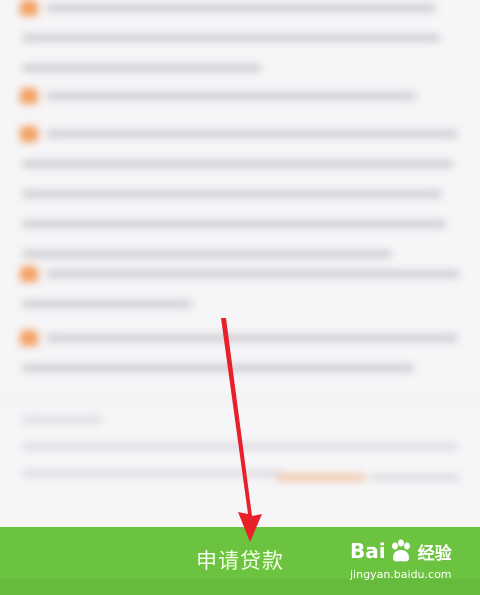  What do you see at coordinates (400, 550) in the screenshot?
I see `baidu-paw-icon` at bounding box center [400, 550].